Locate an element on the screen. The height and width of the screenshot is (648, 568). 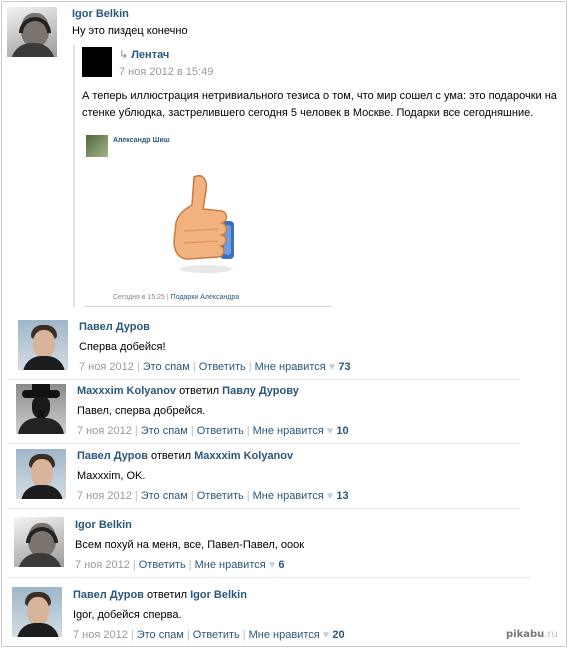
comment-author: Maxxxim Kolyanov is located at coordinates (126, 391).